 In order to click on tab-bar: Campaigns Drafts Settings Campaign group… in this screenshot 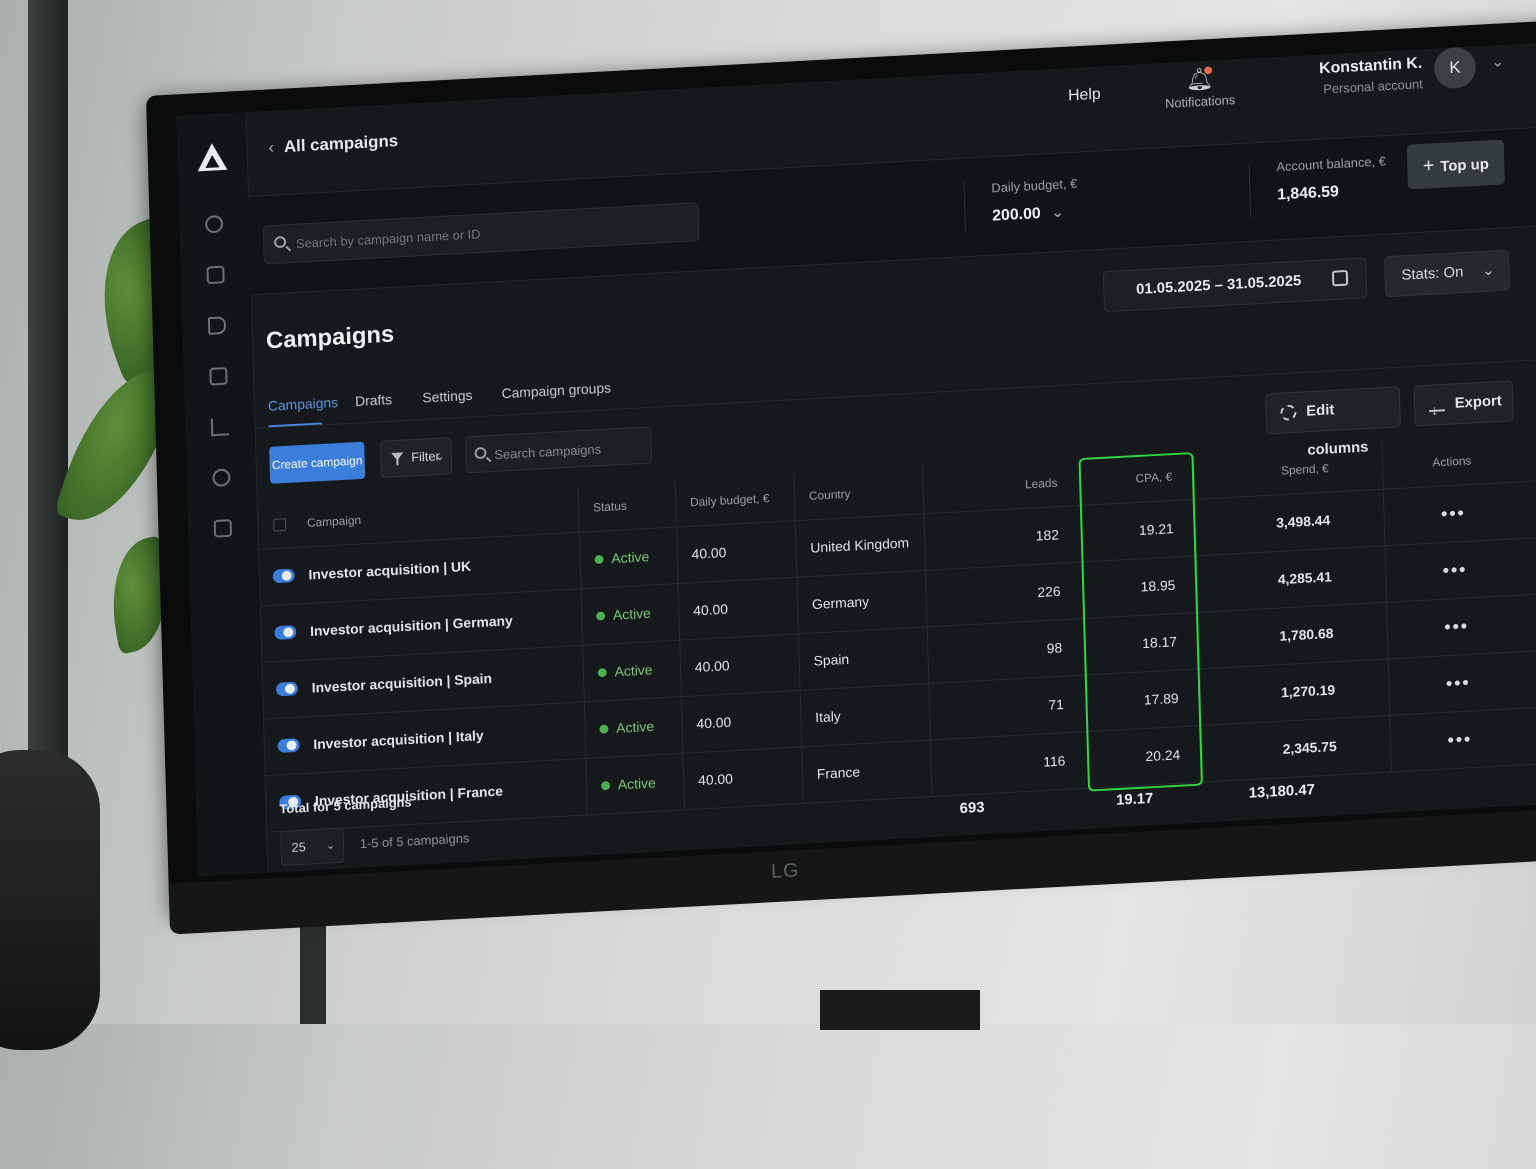, I will do `click(439, 403)`.